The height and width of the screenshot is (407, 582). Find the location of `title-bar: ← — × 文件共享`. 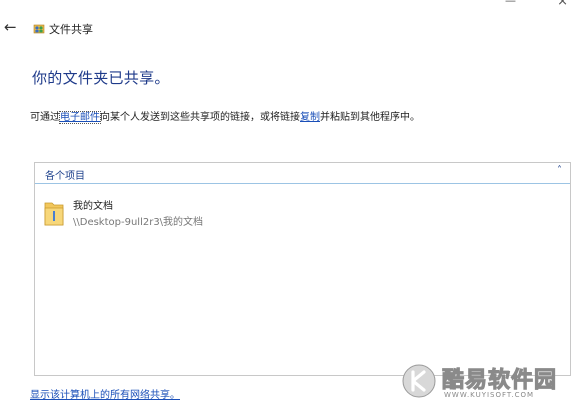

title-bar: ← — × 文件共享 is located at coordinates (291, 30).